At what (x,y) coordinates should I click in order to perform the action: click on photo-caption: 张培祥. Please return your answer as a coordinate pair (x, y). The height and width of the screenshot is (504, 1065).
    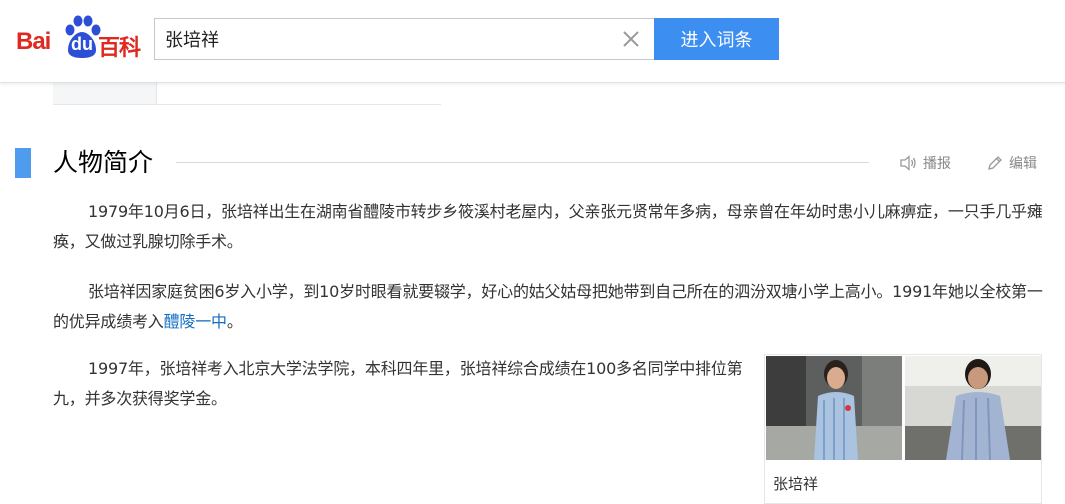
    Looking at the image, I should click on (796, 484).